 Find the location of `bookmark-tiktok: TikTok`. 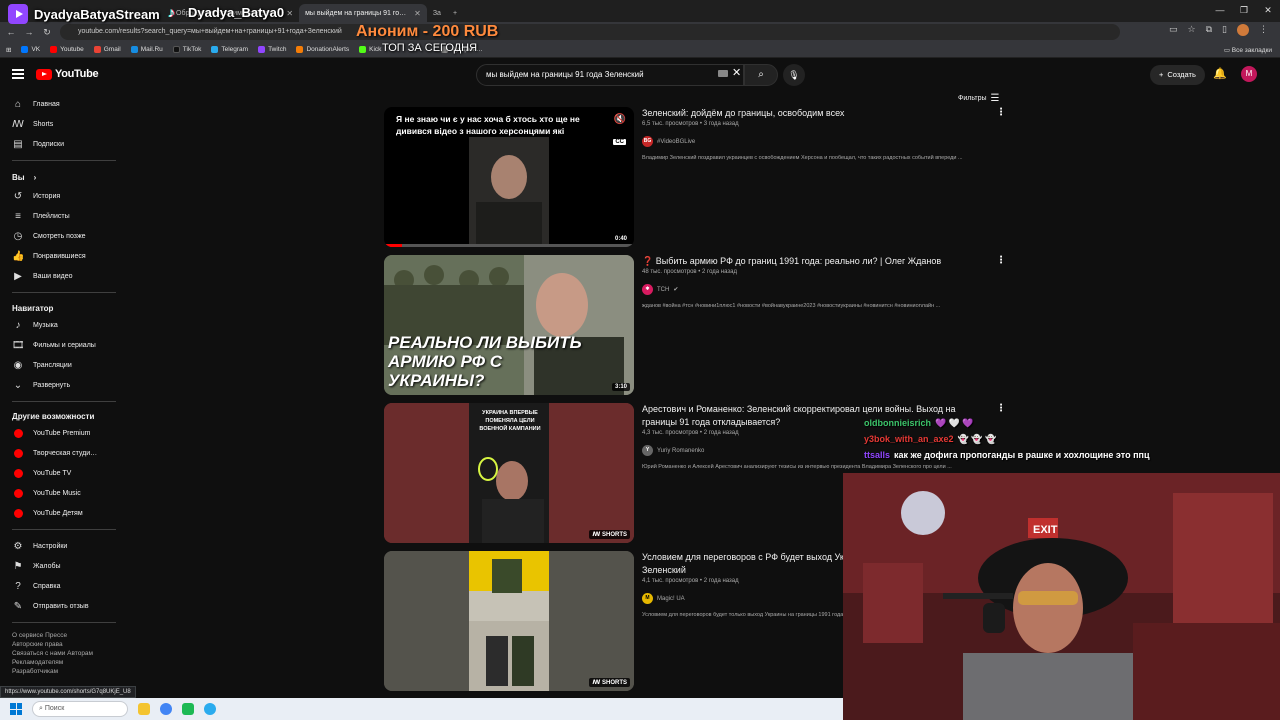

bookmark-tiktok: TikTok is located at coordinates (186, 49).